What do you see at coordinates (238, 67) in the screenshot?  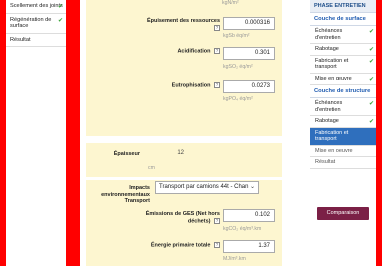 I see `acidification-unit: kgSO₂ éq/m²` at bounding box center [238, 67].